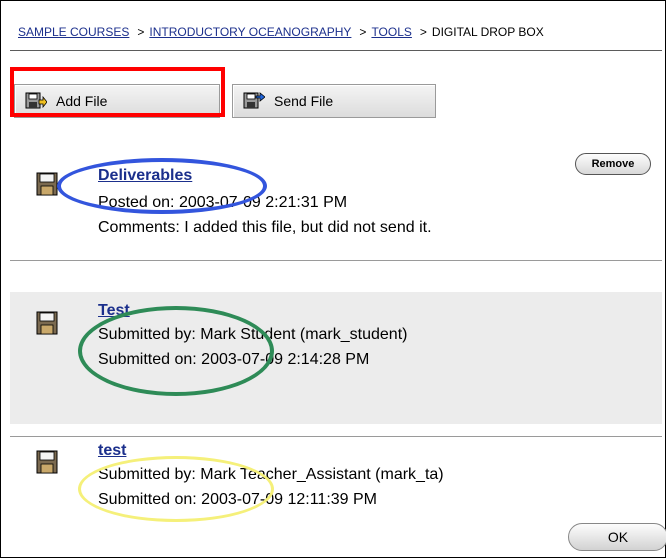 This screenshot has width=666, height=558. What do you see at coordinates (391, 32) in the screenshot?
I see `breadcrumb-tools: TOOLS` at bounding box center [391, 32].